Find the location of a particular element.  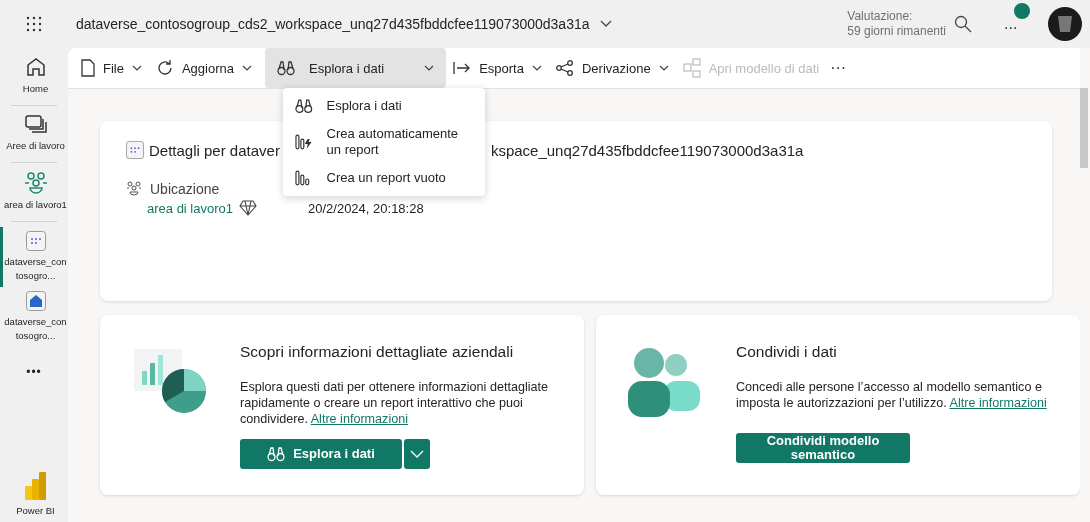

primary-button: Condividi modello semantico is located at coordinates (823, 448).